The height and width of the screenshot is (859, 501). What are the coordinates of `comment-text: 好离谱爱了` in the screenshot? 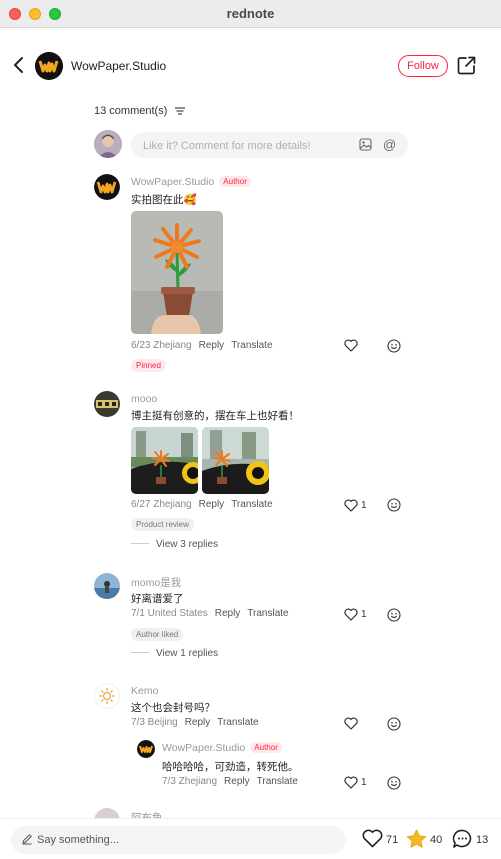 It's located at (157, 599).